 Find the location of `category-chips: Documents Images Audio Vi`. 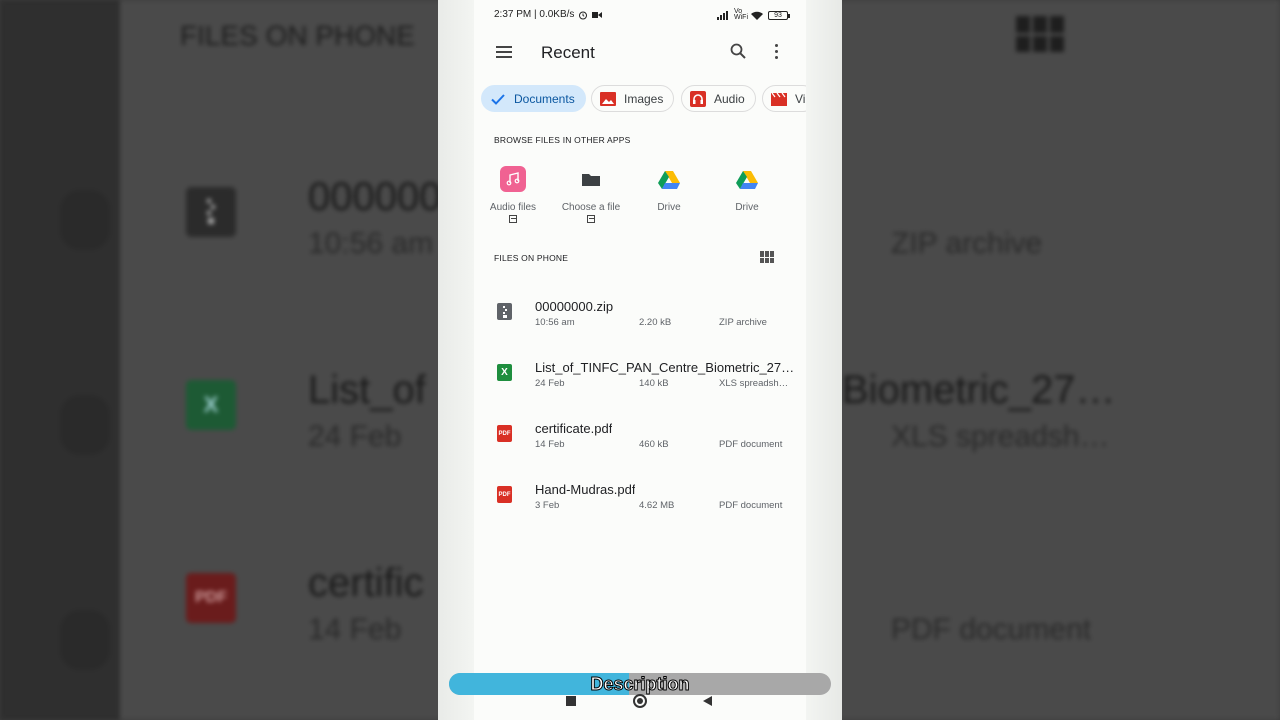

category-chips: Documents Images Audio Vi is located at coordinates (643, 99).